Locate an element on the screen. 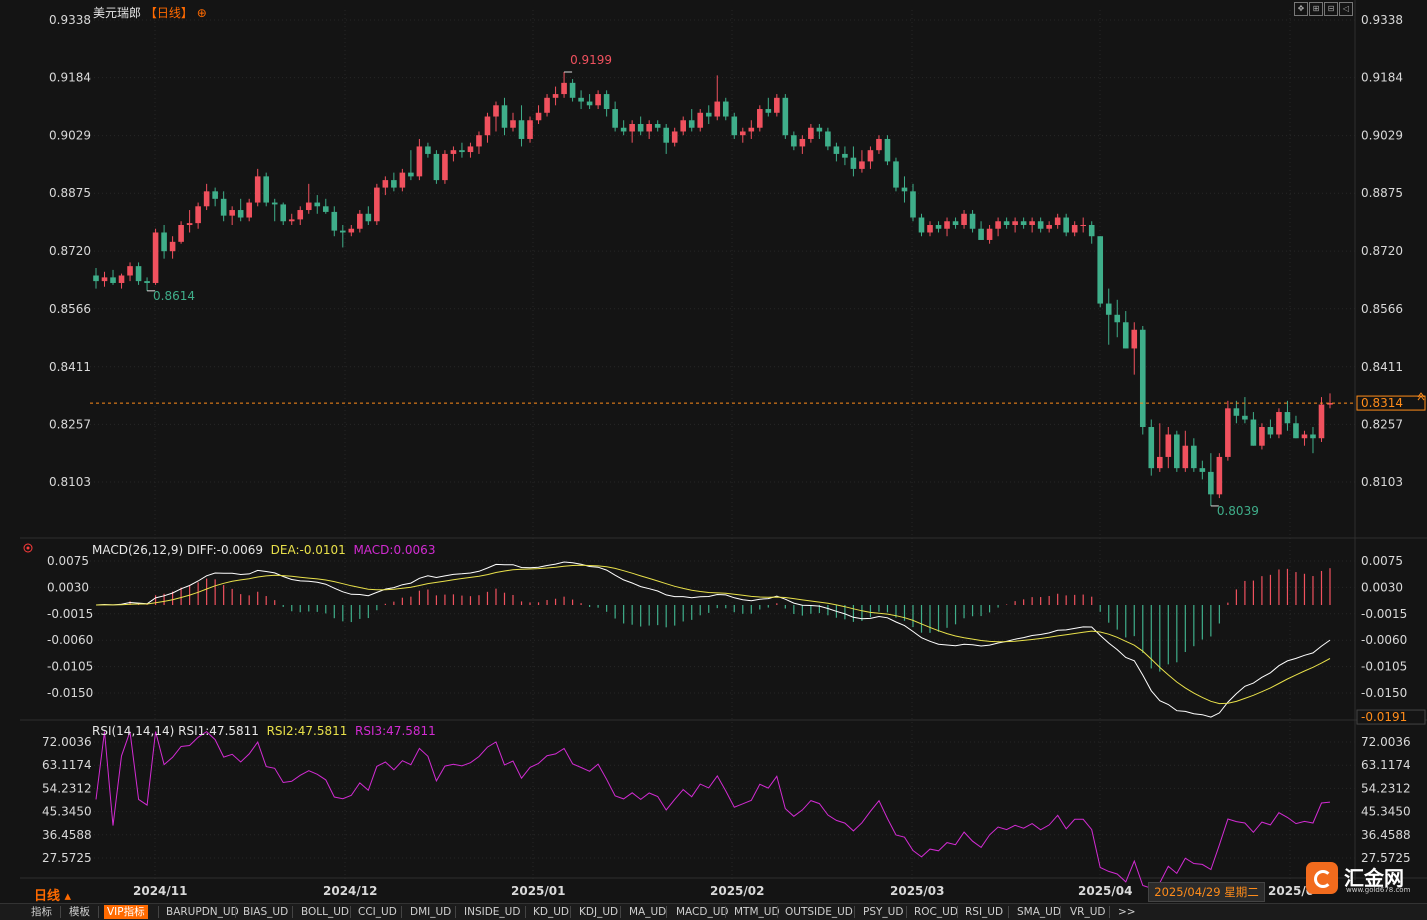  move-icon: ✥ is located at coordinates (1301, 9).